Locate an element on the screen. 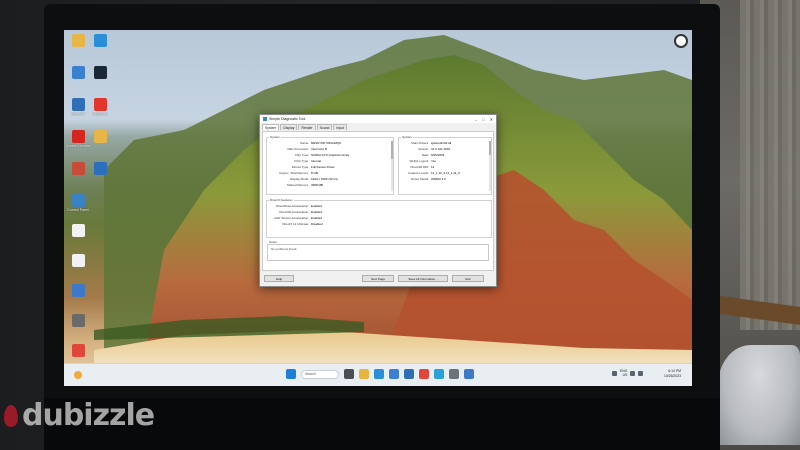 This screenshot has height=450, width=800. info-row: Display Mode: 1920 x 1080 (32 bit) is located at coordinates (303, 179).